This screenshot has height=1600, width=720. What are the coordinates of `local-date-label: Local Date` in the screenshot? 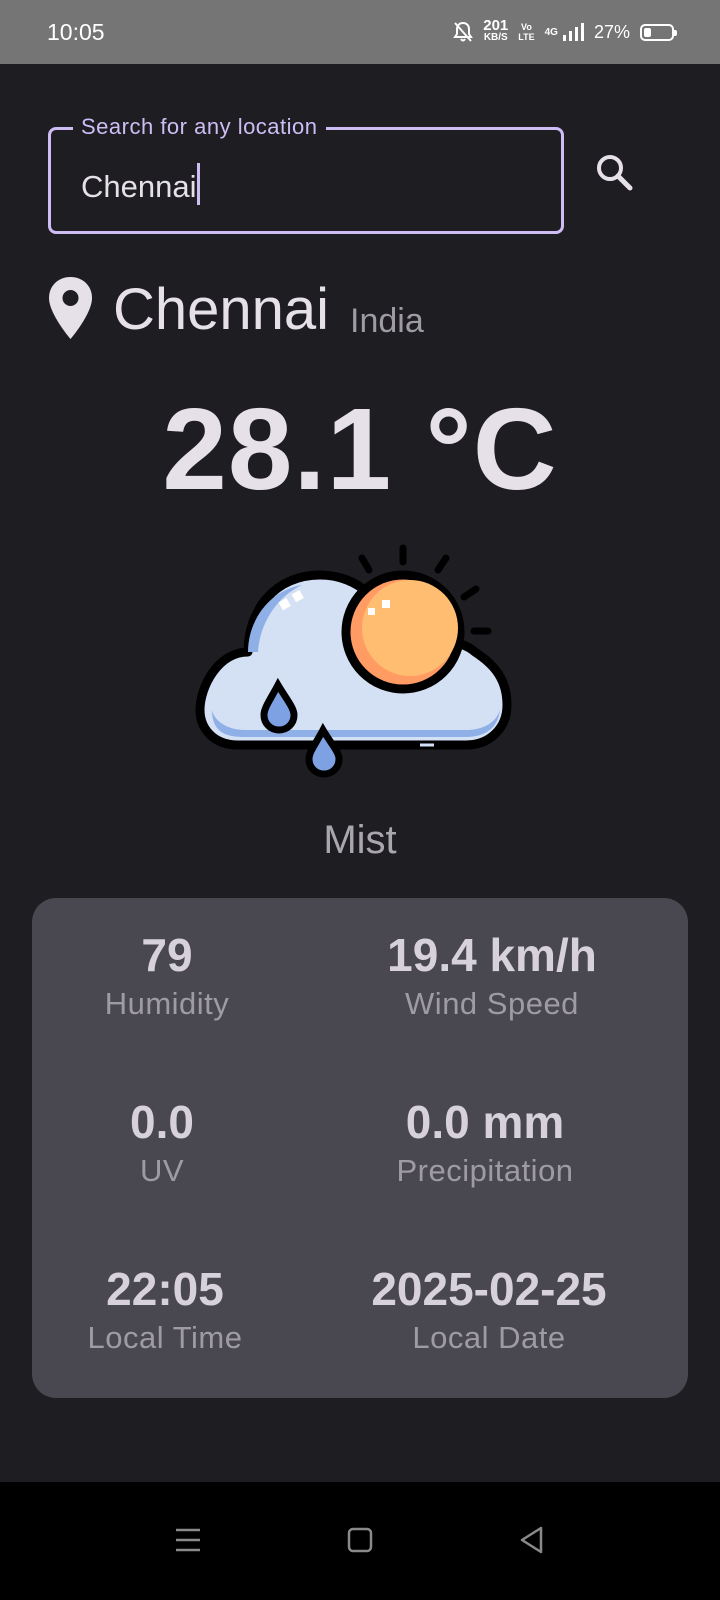 It's located at (489, 1337).